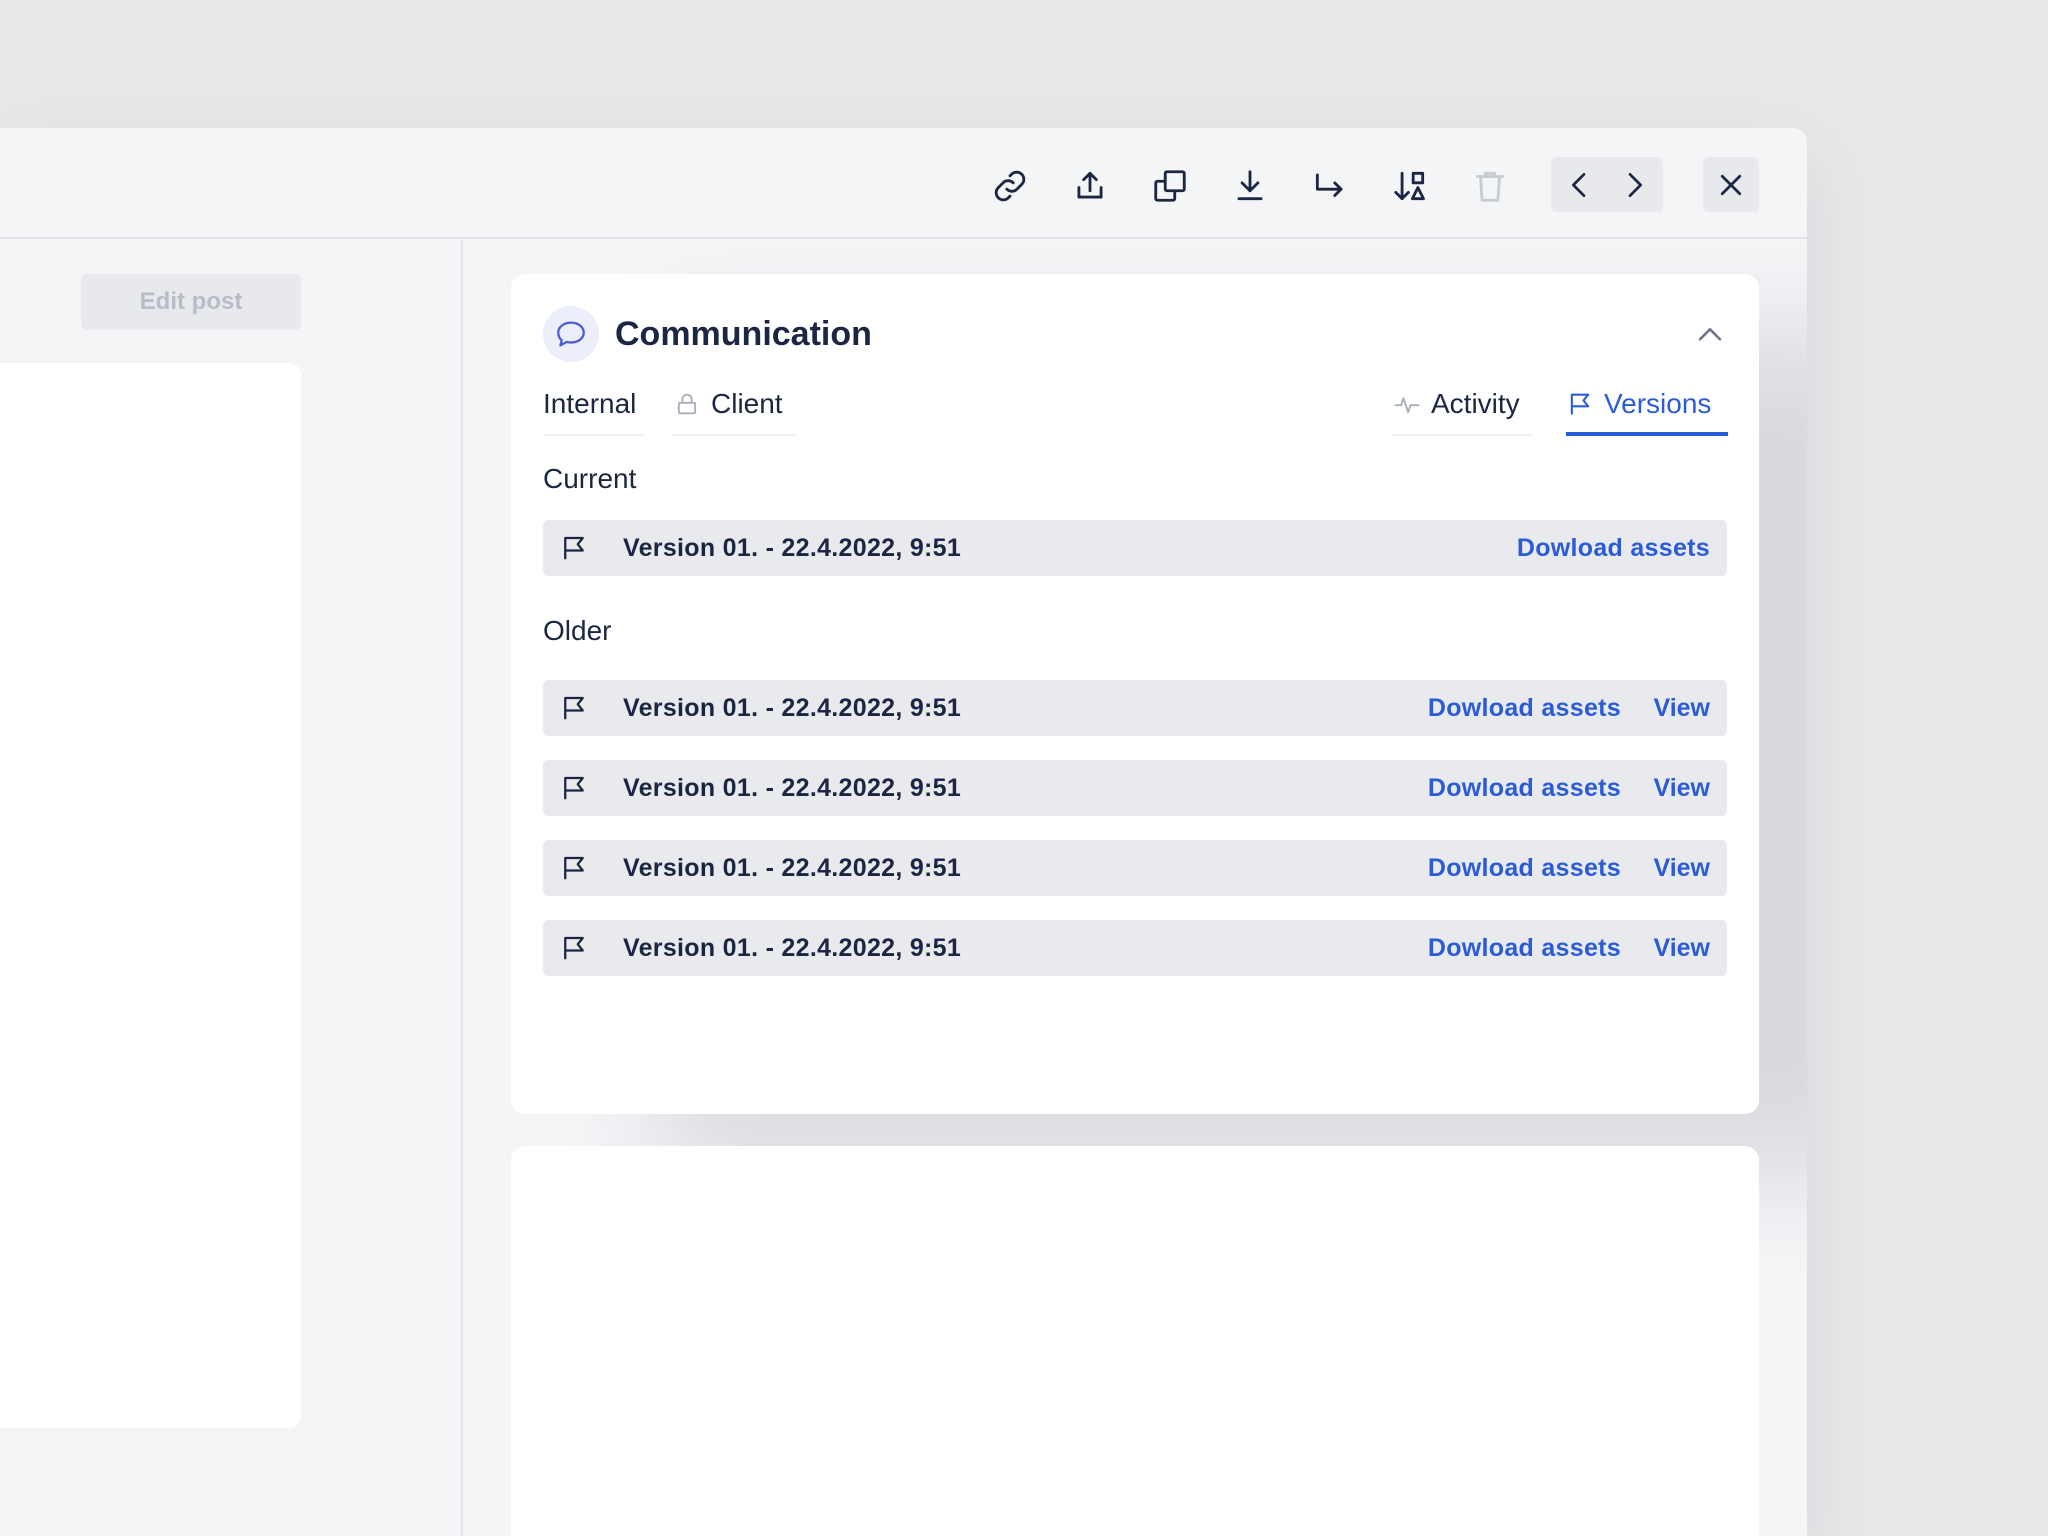 This screenshot has height=1536, width=2048. I want to click on chevron-right-icon, so click(1635, 185).